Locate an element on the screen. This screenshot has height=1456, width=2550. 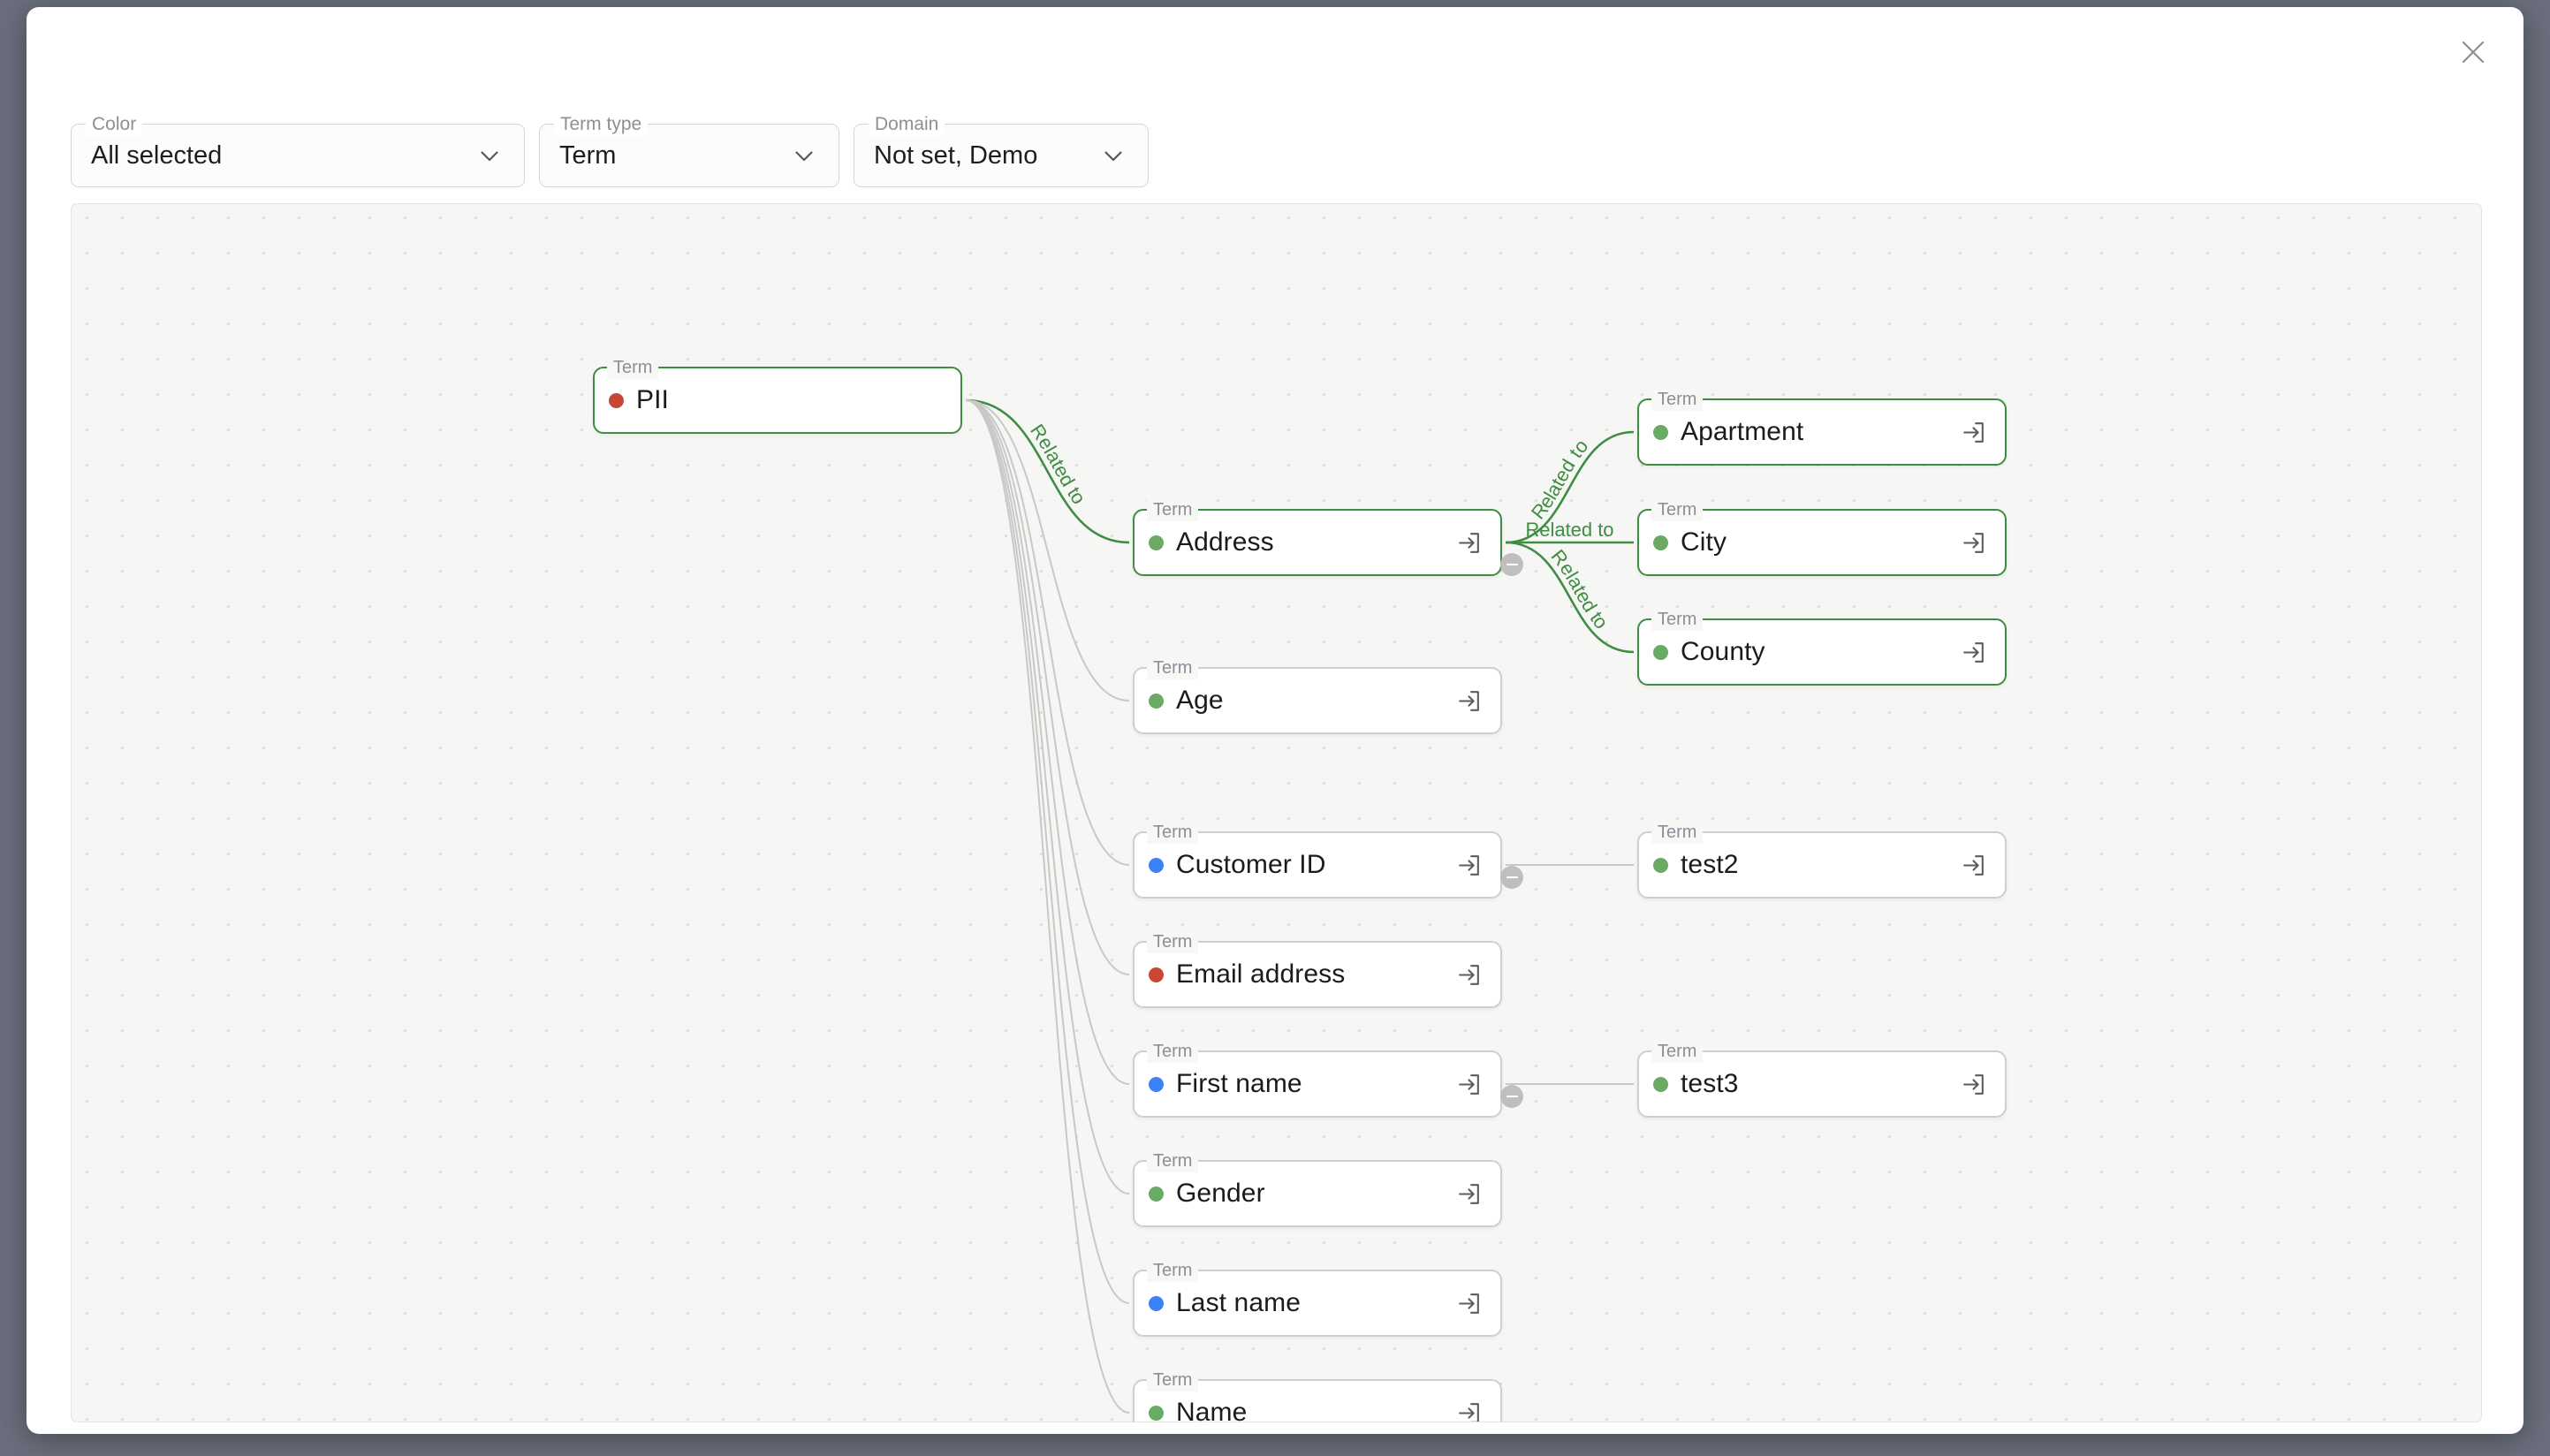
graph-edge-pii-to-gender is located at coordinates (1047, 796).